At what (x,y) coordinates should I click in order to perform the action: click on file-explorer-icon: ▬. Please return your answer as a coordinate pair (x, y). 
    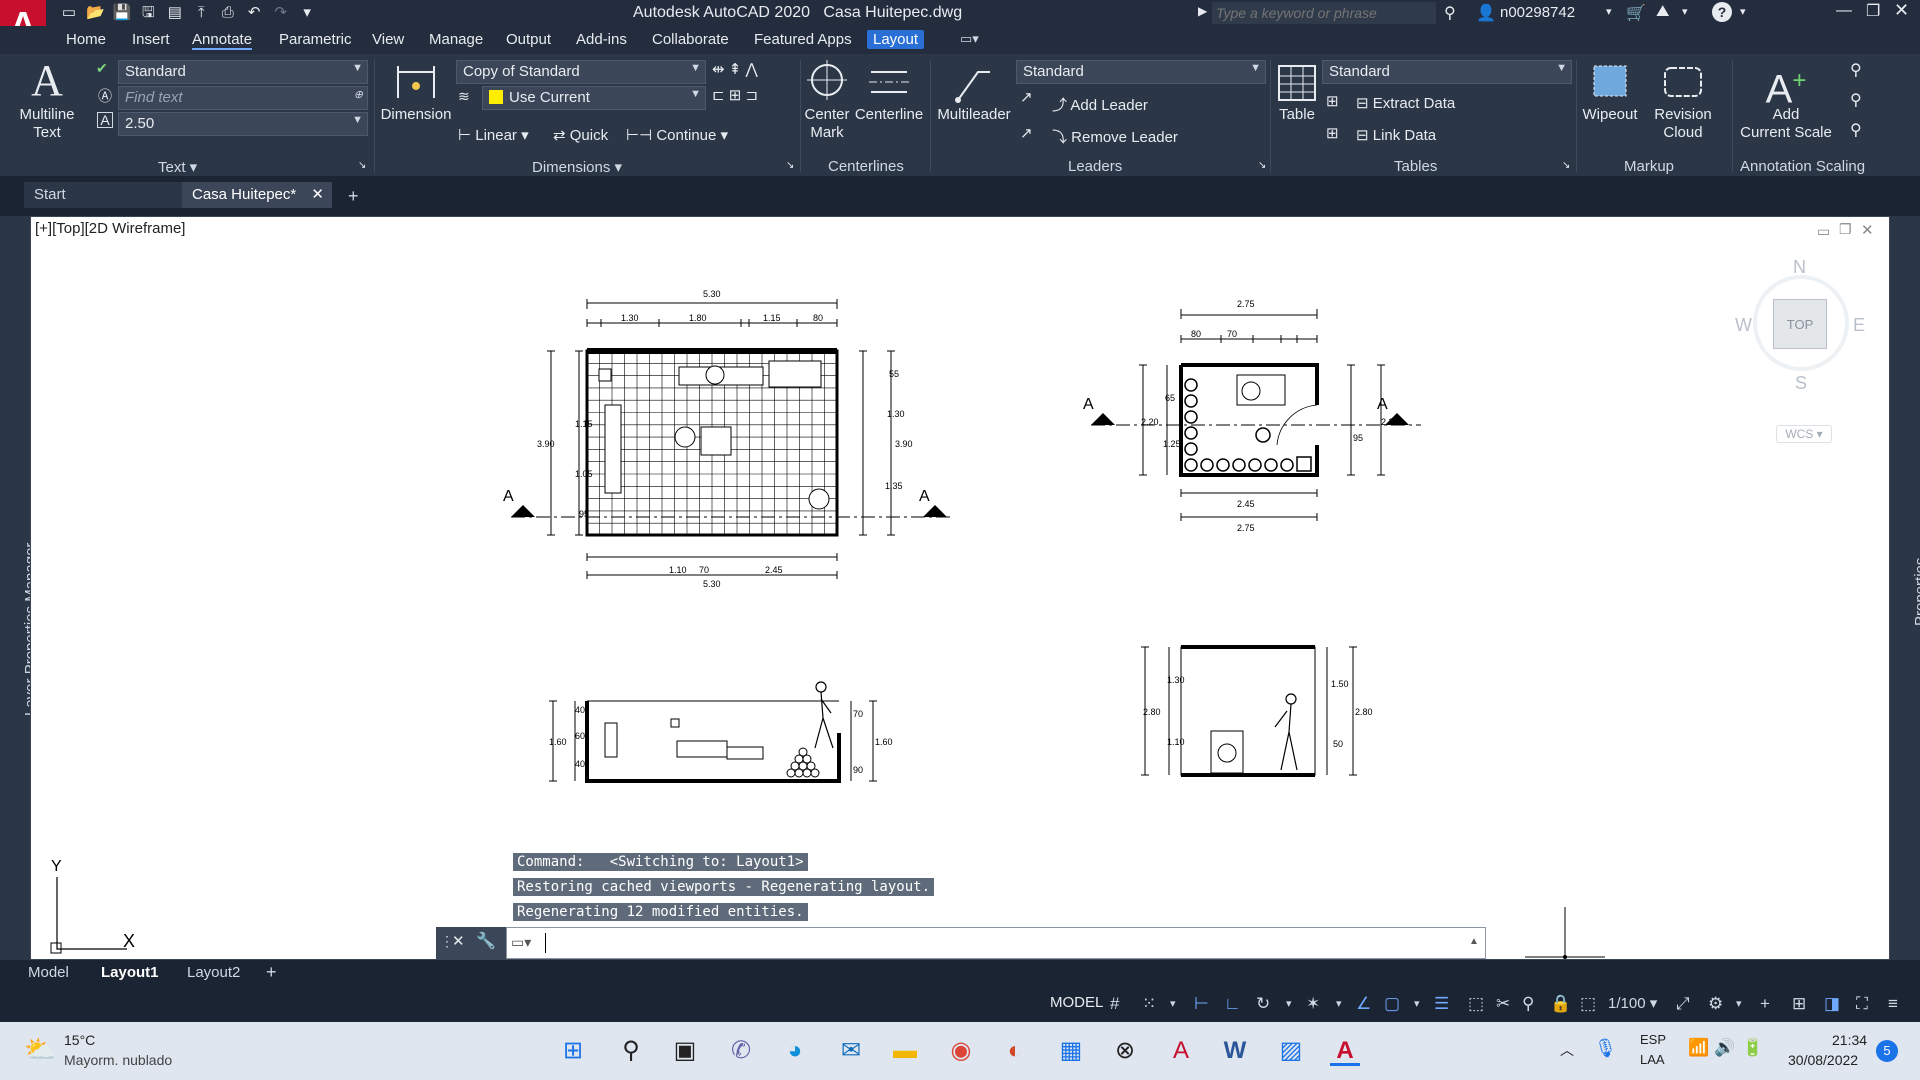
    Looking at the image, I should click on (905, 1051).